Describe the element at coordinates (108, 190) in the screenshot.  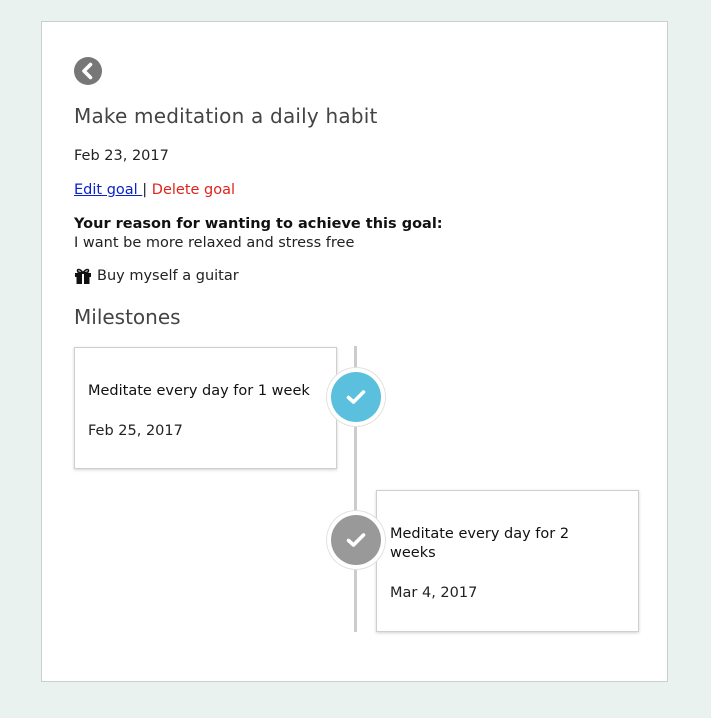
I see `edit-goal-link: Edit goal` at that location.